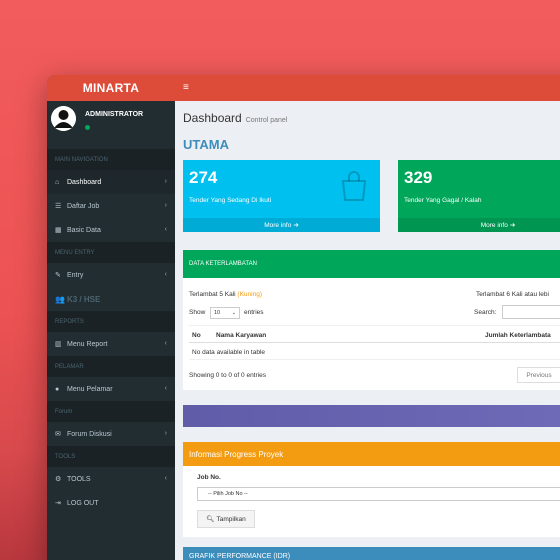  Describe the element at coordinates (58, 230) in the screenshot. I see `grid-icon: ▦` at that location.